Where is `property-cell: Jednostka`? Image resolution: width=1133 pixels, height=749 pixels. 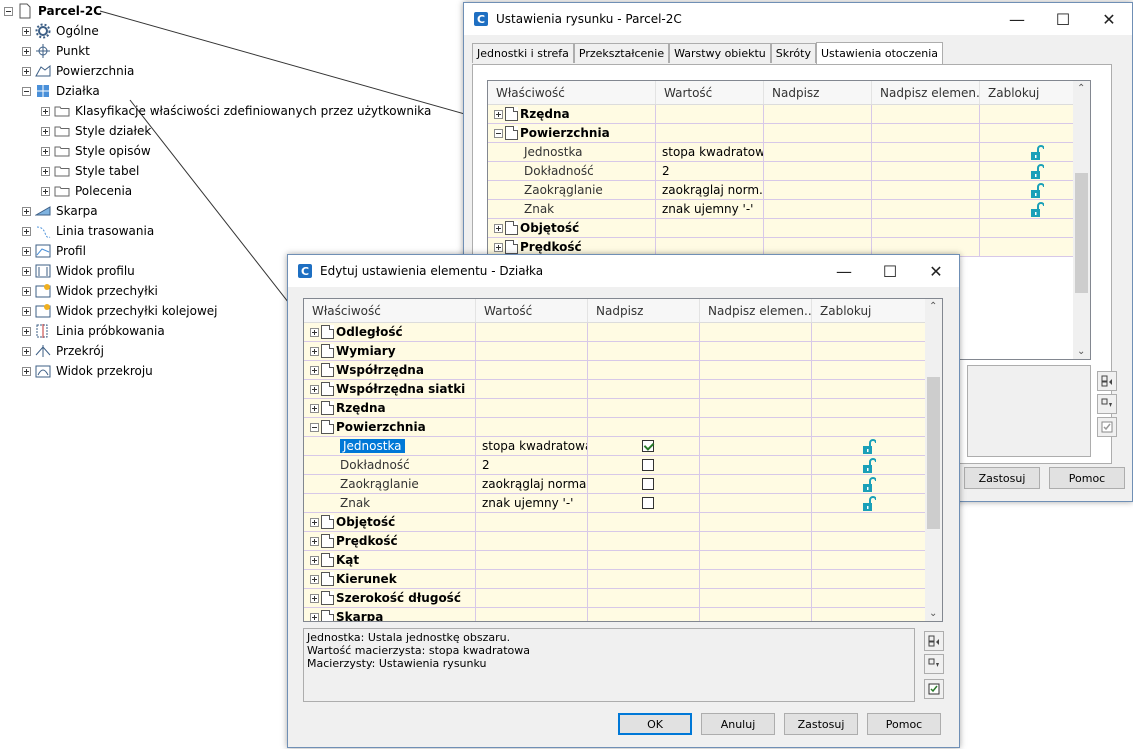 property-cell: Jednostka is located at coordinates (572, 152).